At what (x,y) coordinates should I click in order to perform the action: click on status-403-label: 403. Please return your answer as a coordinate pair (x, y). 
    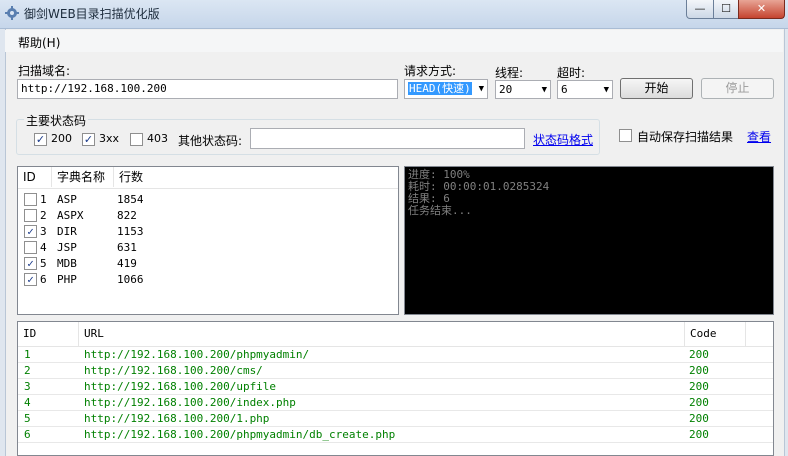
    Looking at the image, I should click on (157, 138).